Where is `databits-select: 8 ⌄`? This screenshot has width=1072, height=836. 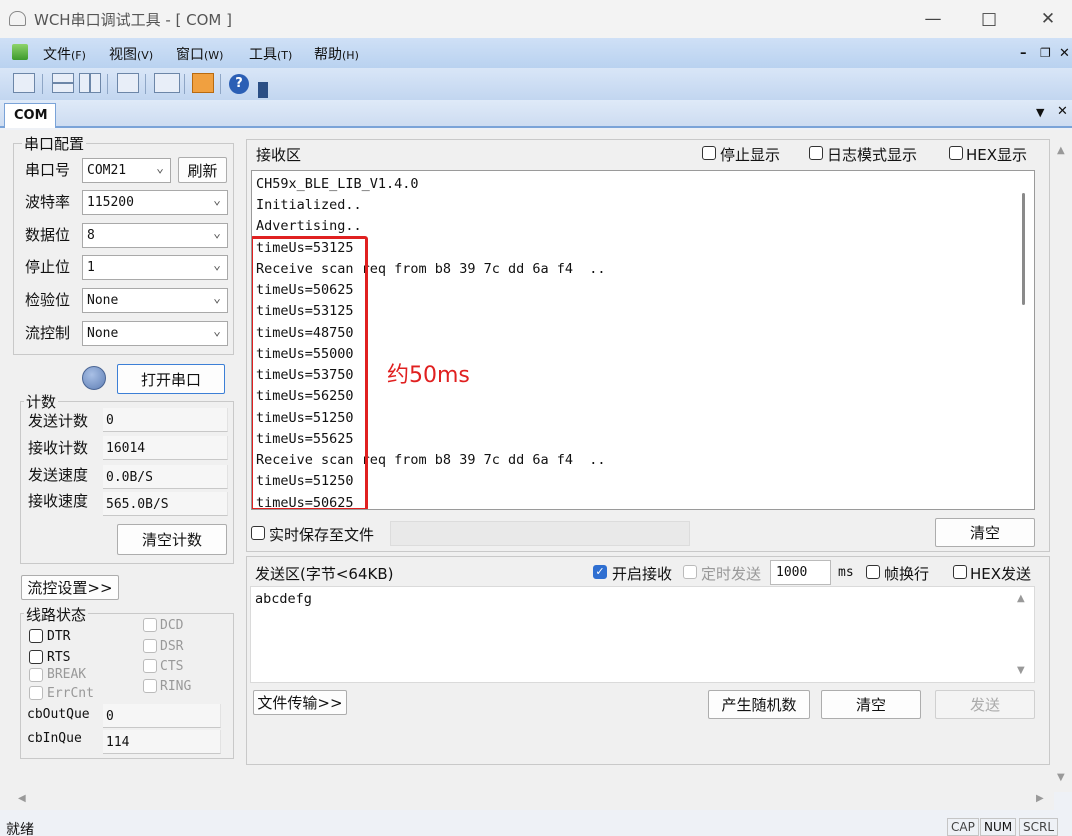
databits-select: 8 ⌄ is located at coordinates (155, 235).